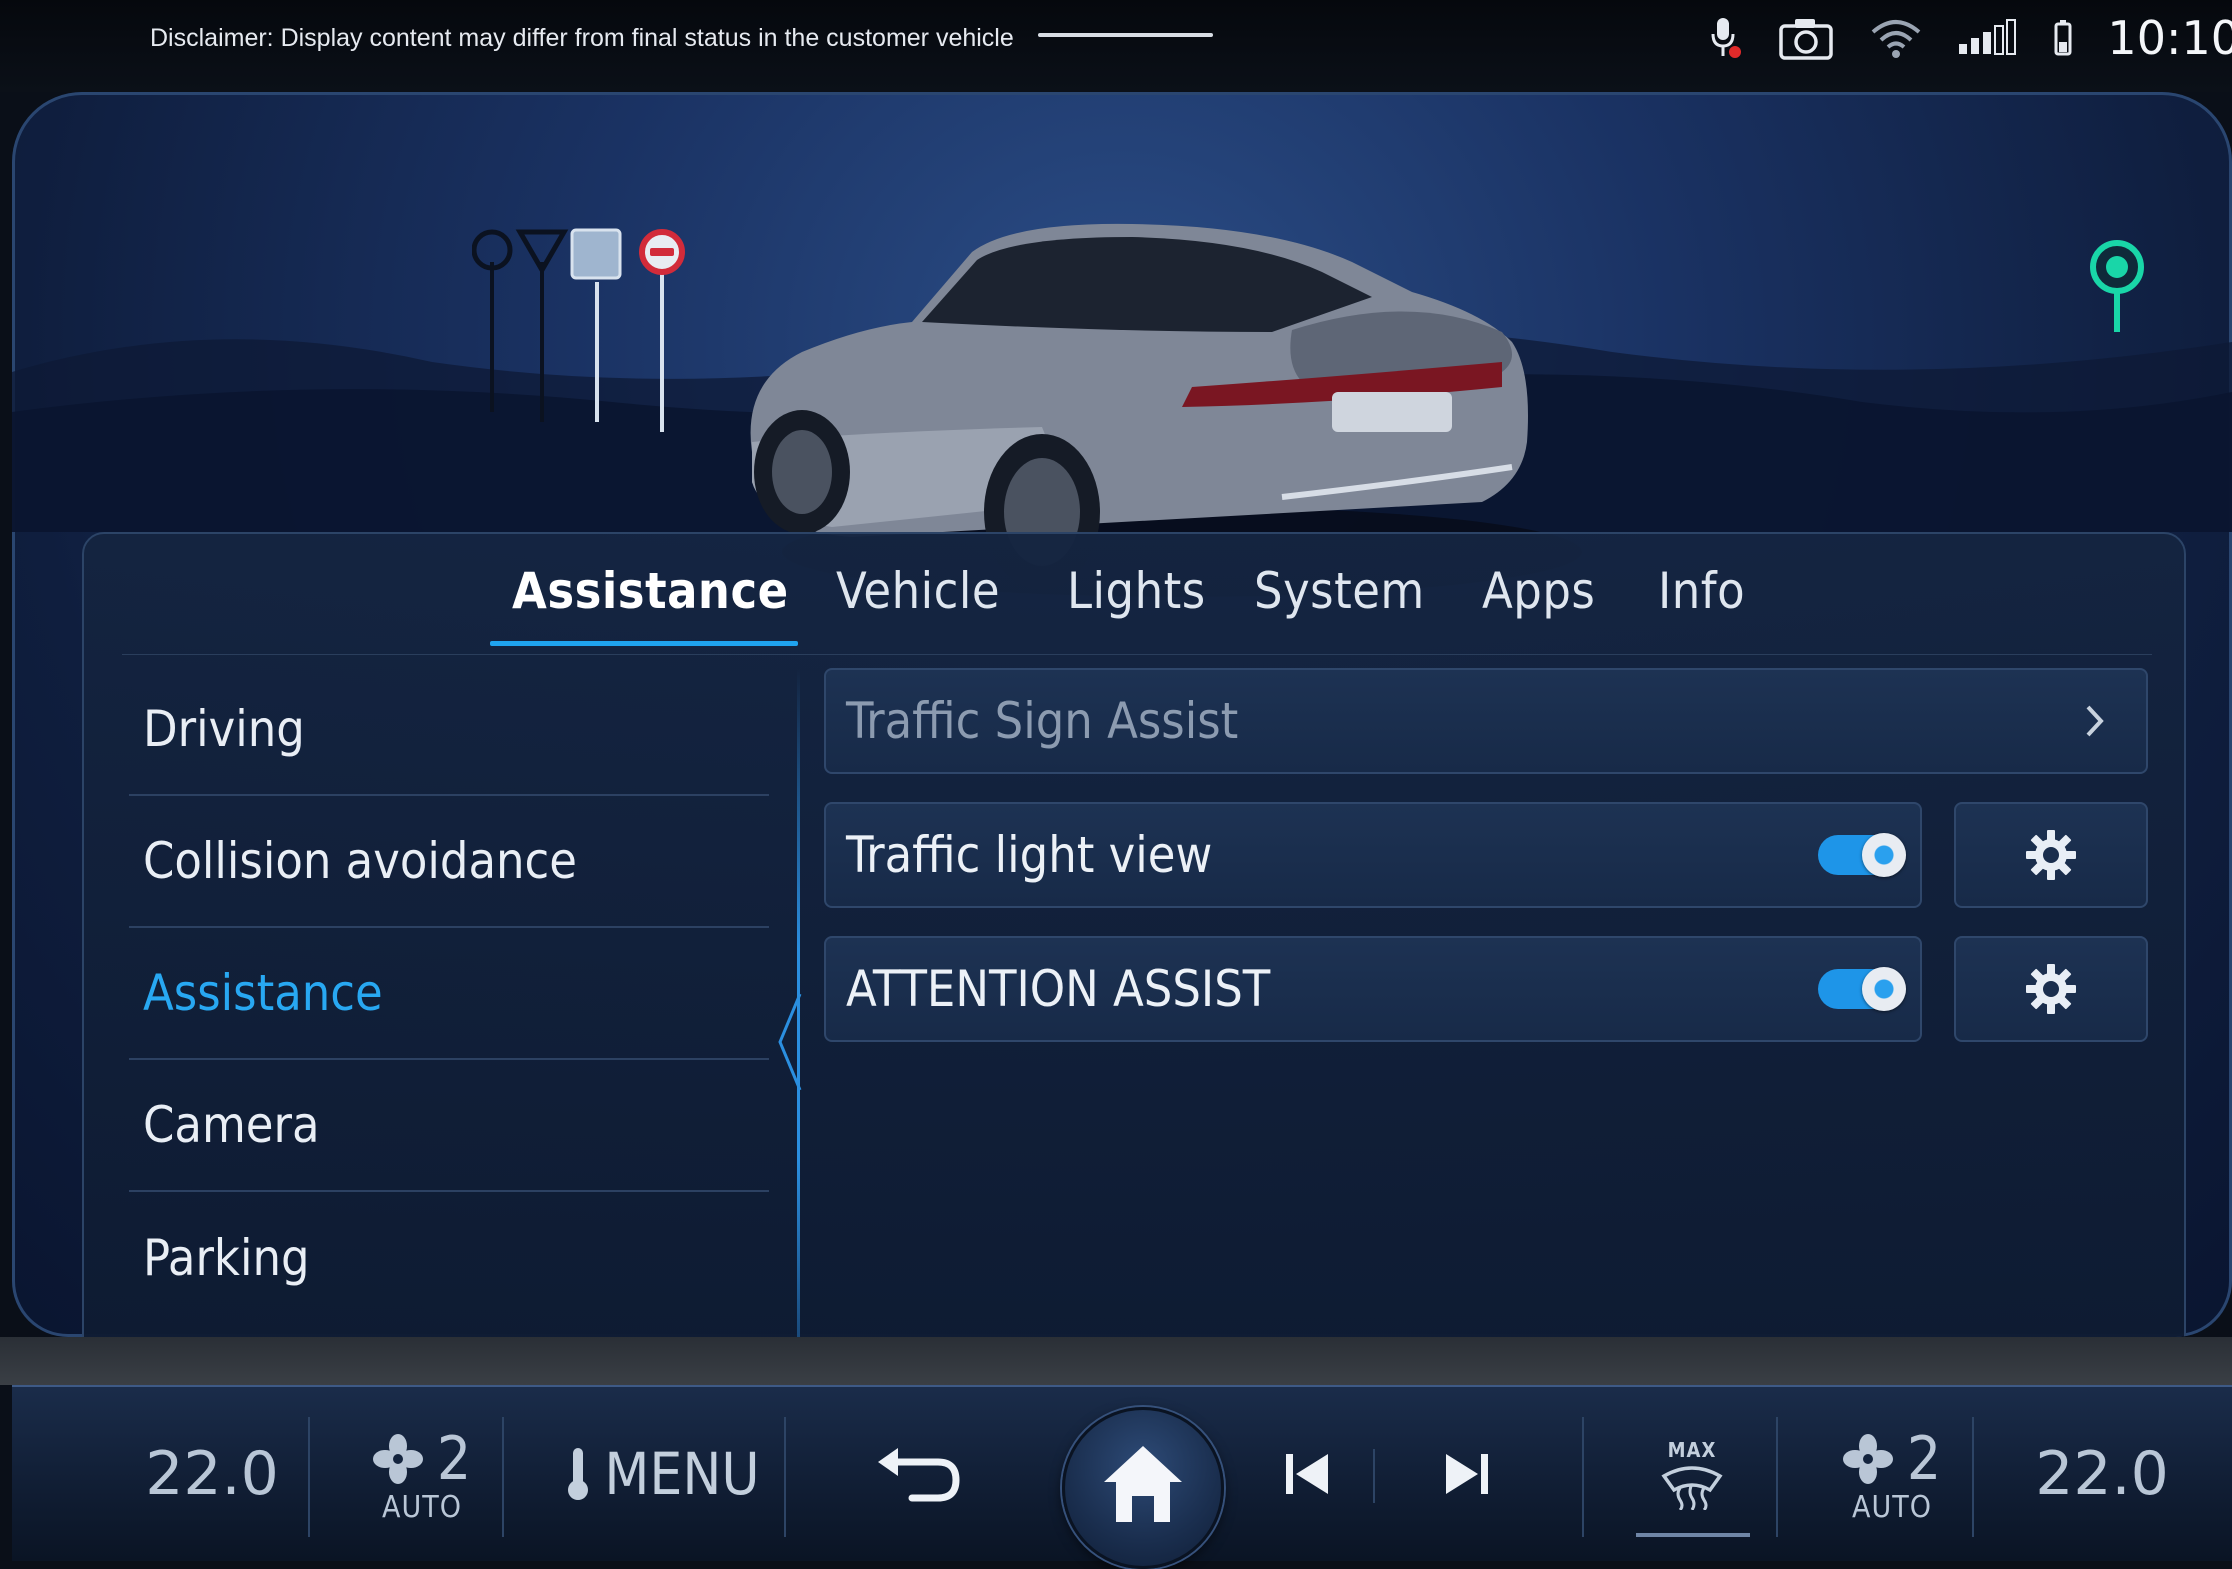  What do you see at coordinates (1692, 1450) in the screenshot?
I see `max-defrost-label: MAX` at bounding box center [1692, 1450].